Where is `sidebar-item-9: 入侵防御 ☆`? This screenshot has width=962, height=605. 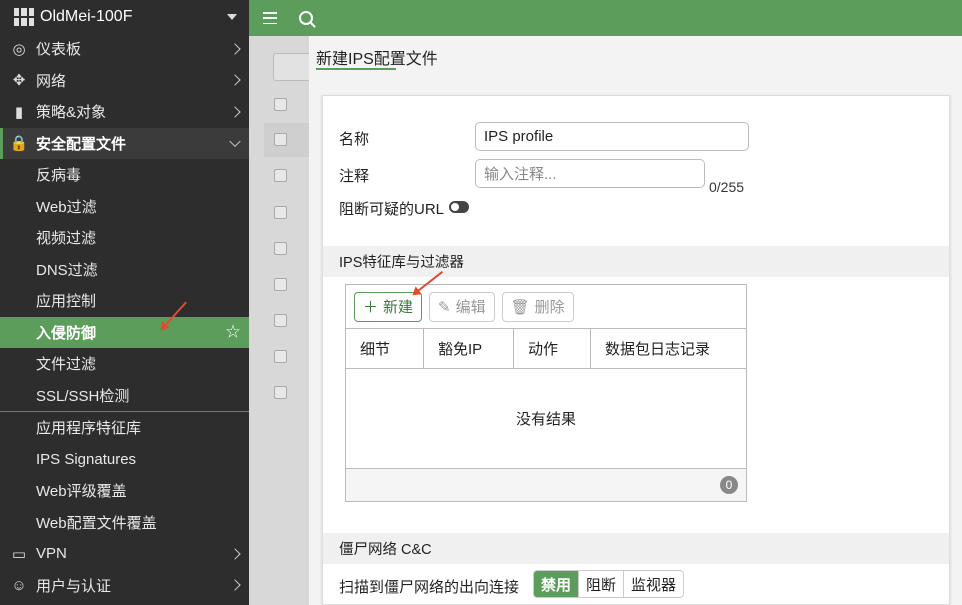 sidebar-item-9: 入侵防御 ☆ is located at coordinates (124, 332).